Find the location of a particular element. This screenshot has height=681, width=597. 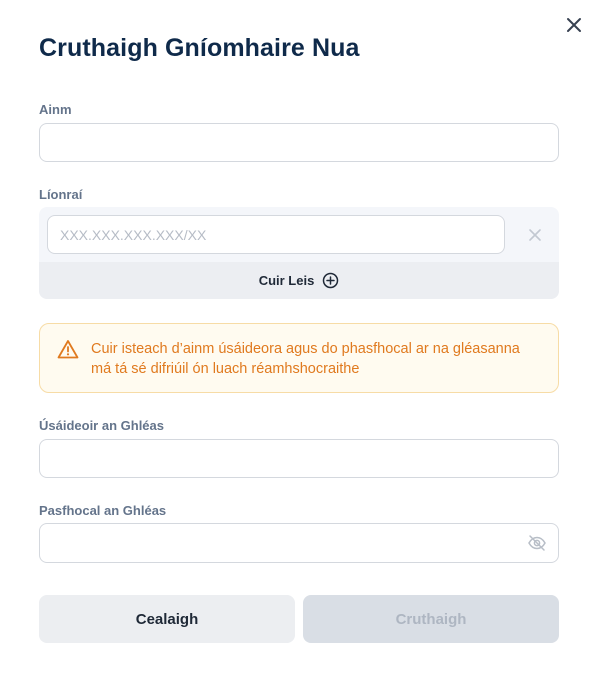

close-button is located at coordinates (574, 25).